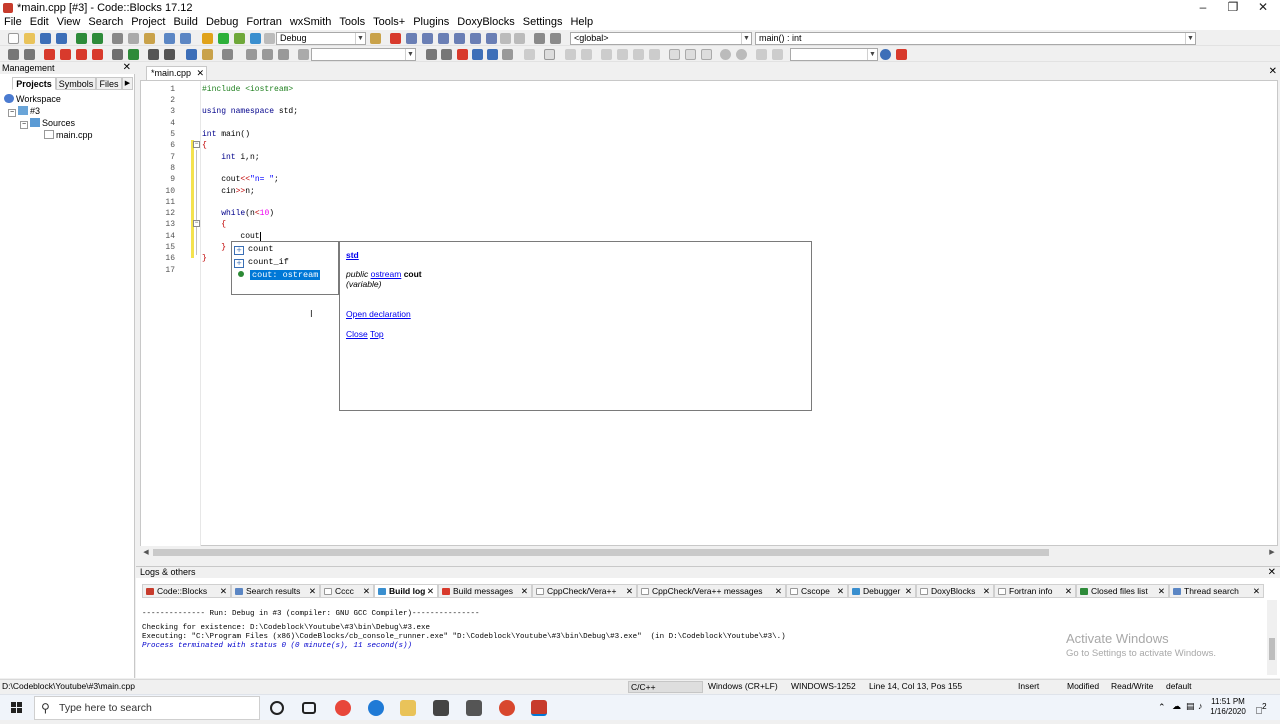 Image resolution: width=1280 pixels, height=724 pixels. What do you see at coordinates (275, 591) in the screenshot?
I see `tab-search-results: Search results ✕` at bounding box center [275, 591].